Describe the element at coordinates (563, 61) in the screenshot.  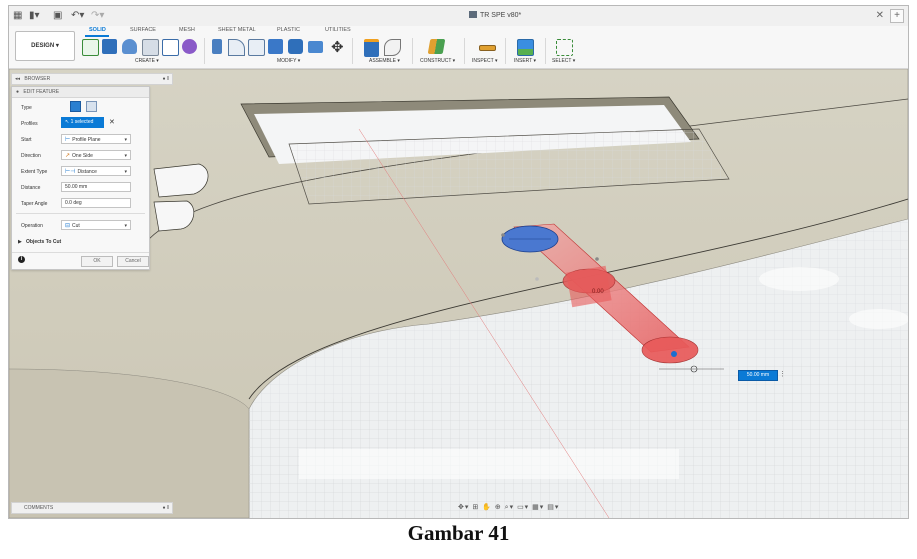
I see `select-menu: SELECT ▾` at that location.